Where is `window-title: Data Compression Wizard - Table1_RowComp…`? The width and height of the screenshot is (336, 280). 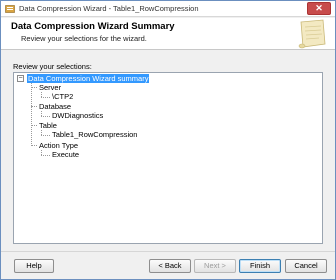 window-title: Data Compression Wizard - Table1_RowComp… is located at coordinates (109, 8).